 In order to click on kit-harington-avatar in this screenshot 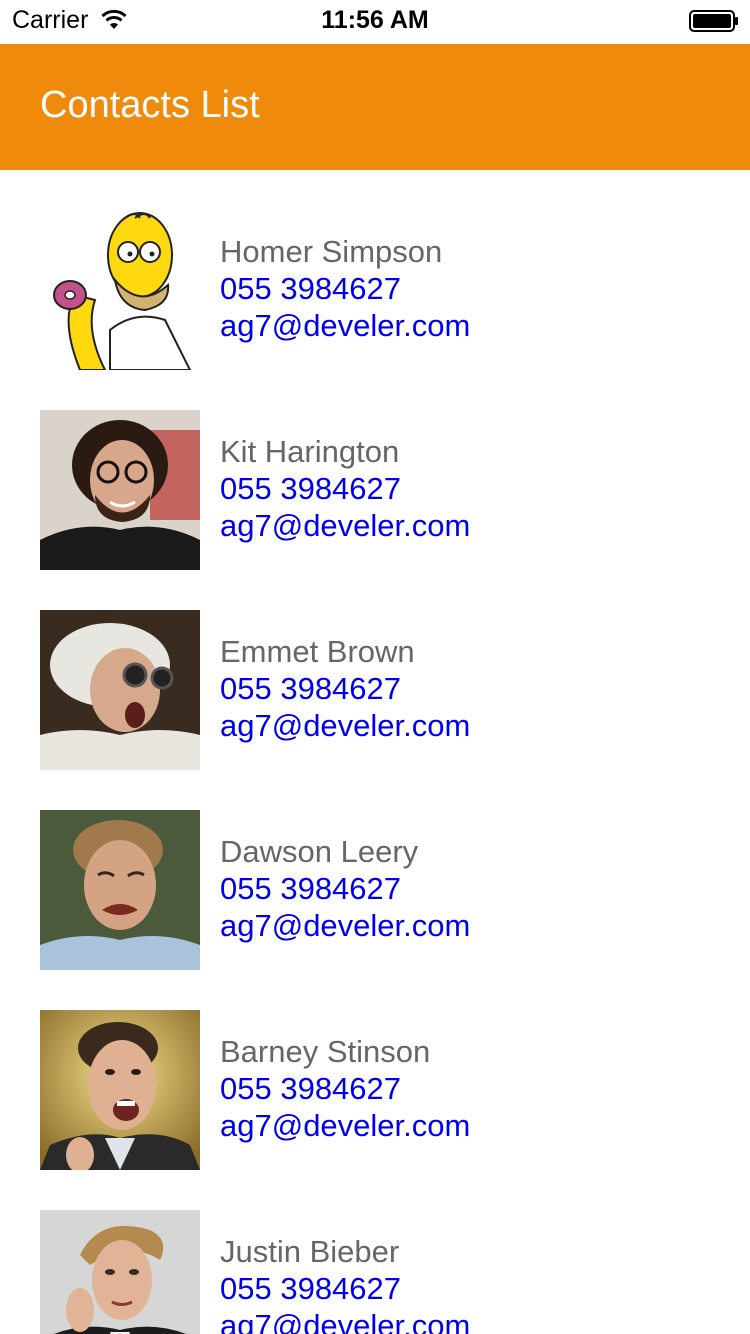, I will do `click(120, 490)`.